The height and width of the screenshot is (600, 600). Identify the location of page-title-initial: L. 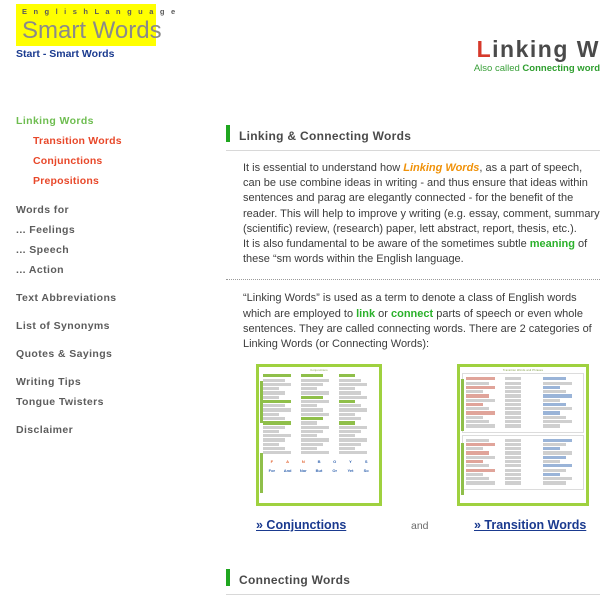
(484, 49).